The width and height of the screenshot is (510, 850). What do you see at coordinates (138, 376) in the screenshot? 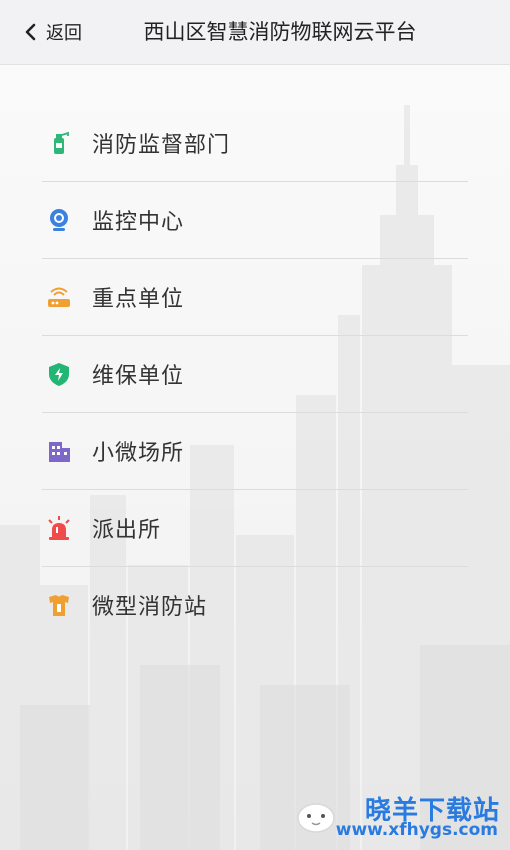
I see `menu-item-label: 维保单位` at bounding box center [138, 376].